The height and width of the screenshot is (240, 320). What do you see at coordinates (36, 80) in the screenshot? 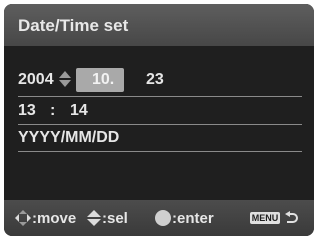
I see `year-field: 2004` at bounding box center [36, 80].